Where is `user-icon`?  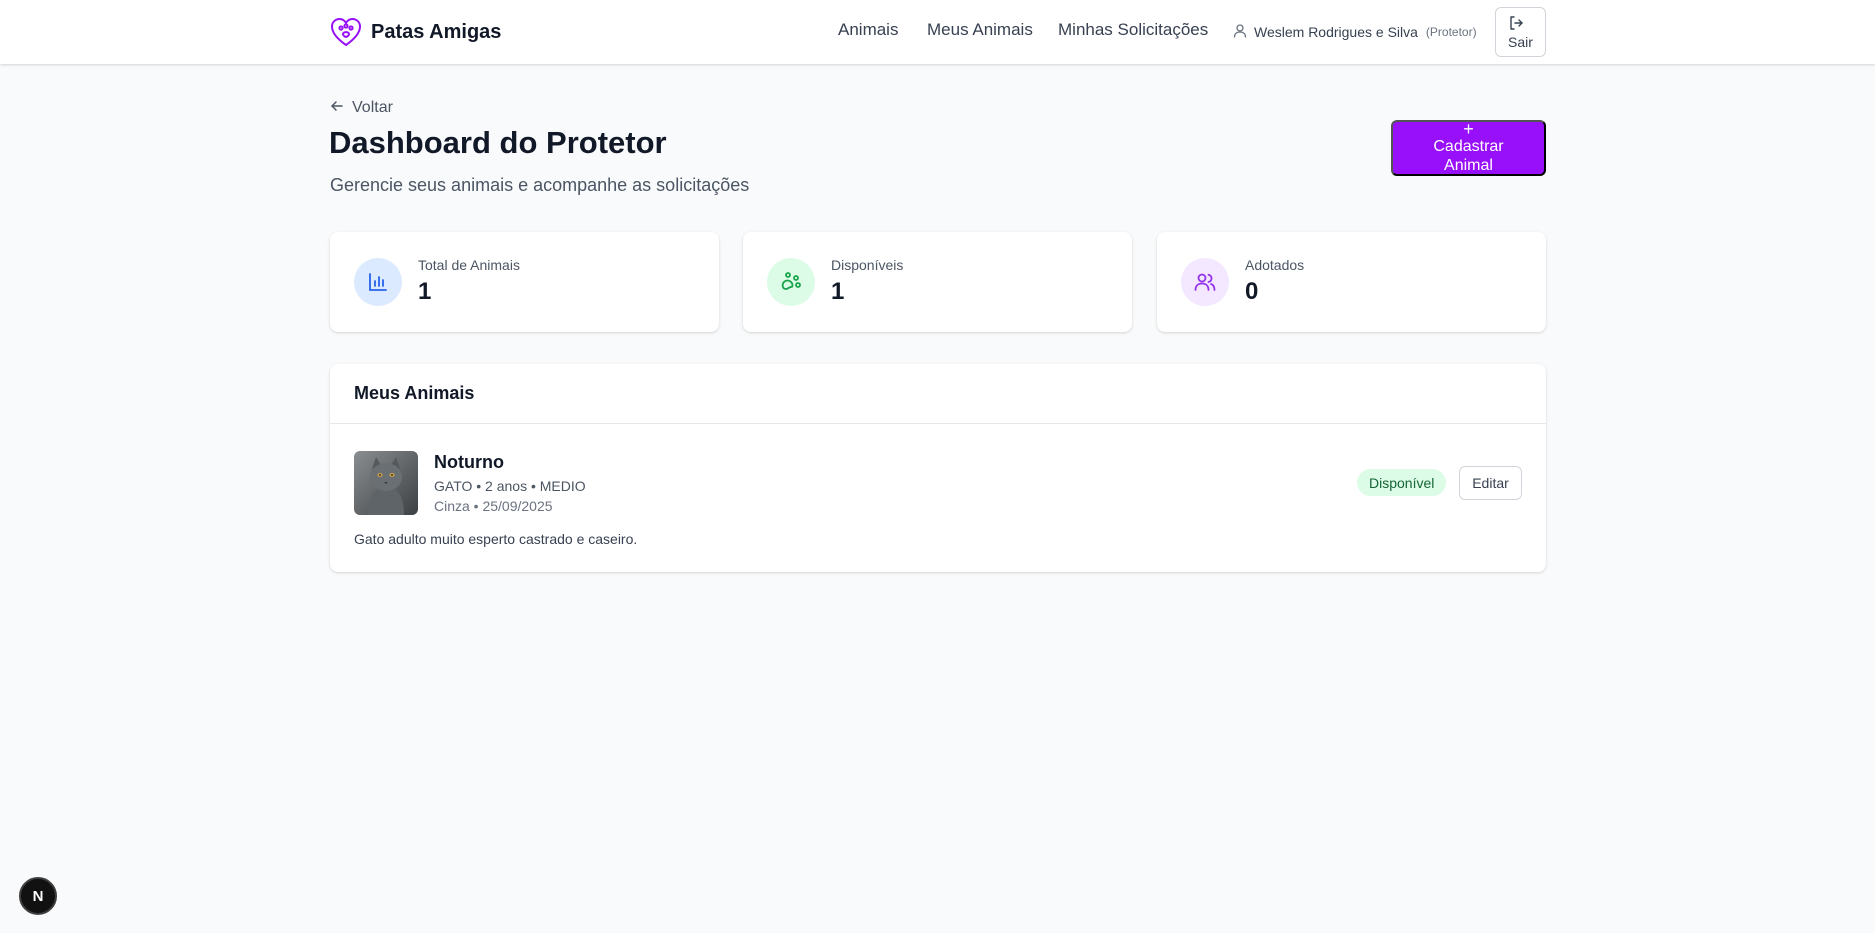
user-icon is located at coordinates (1240, 32).